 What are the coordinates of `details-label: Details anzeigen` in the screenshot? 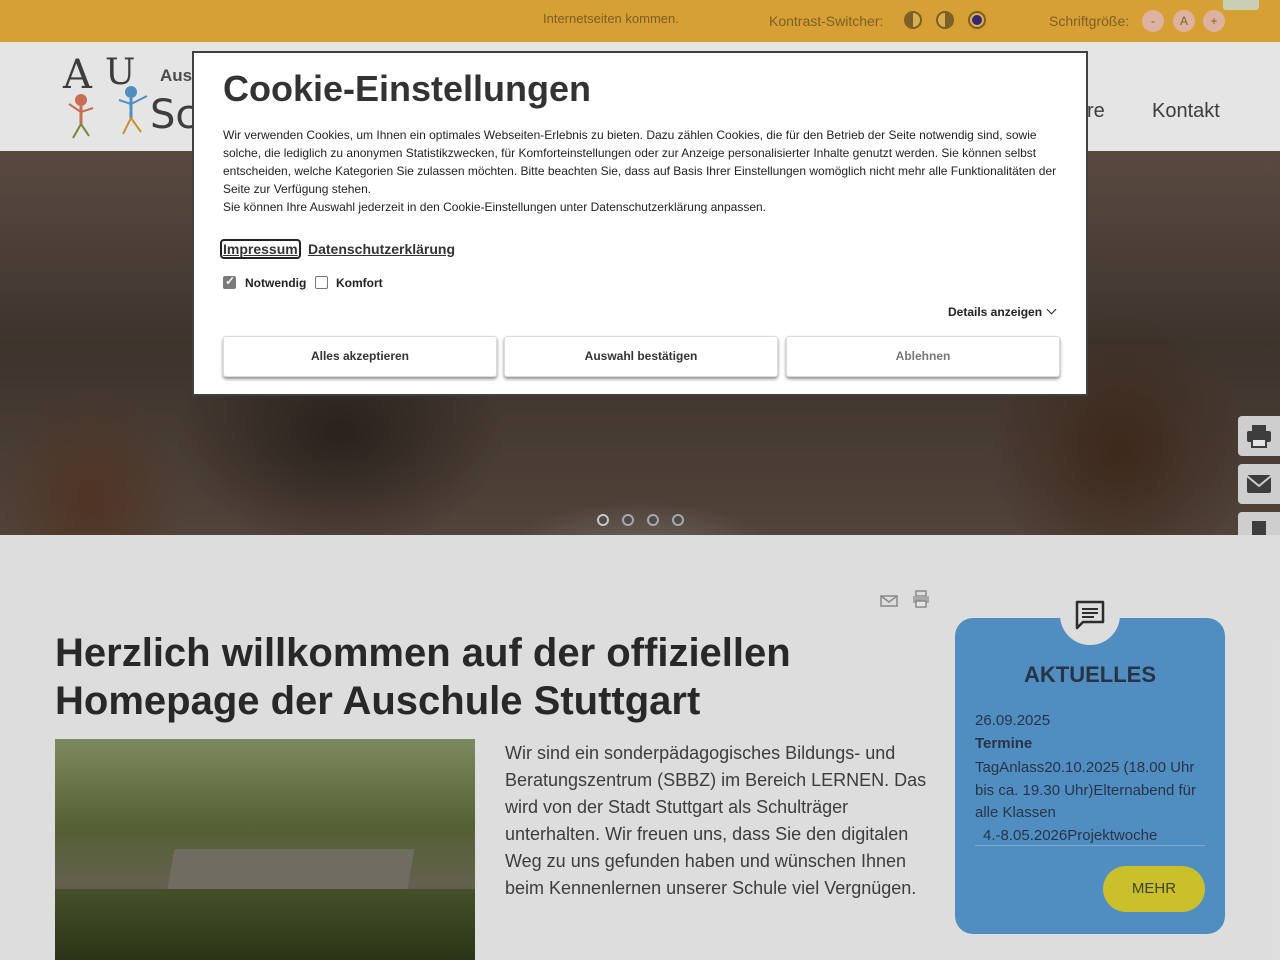 It's located at (995, 312).